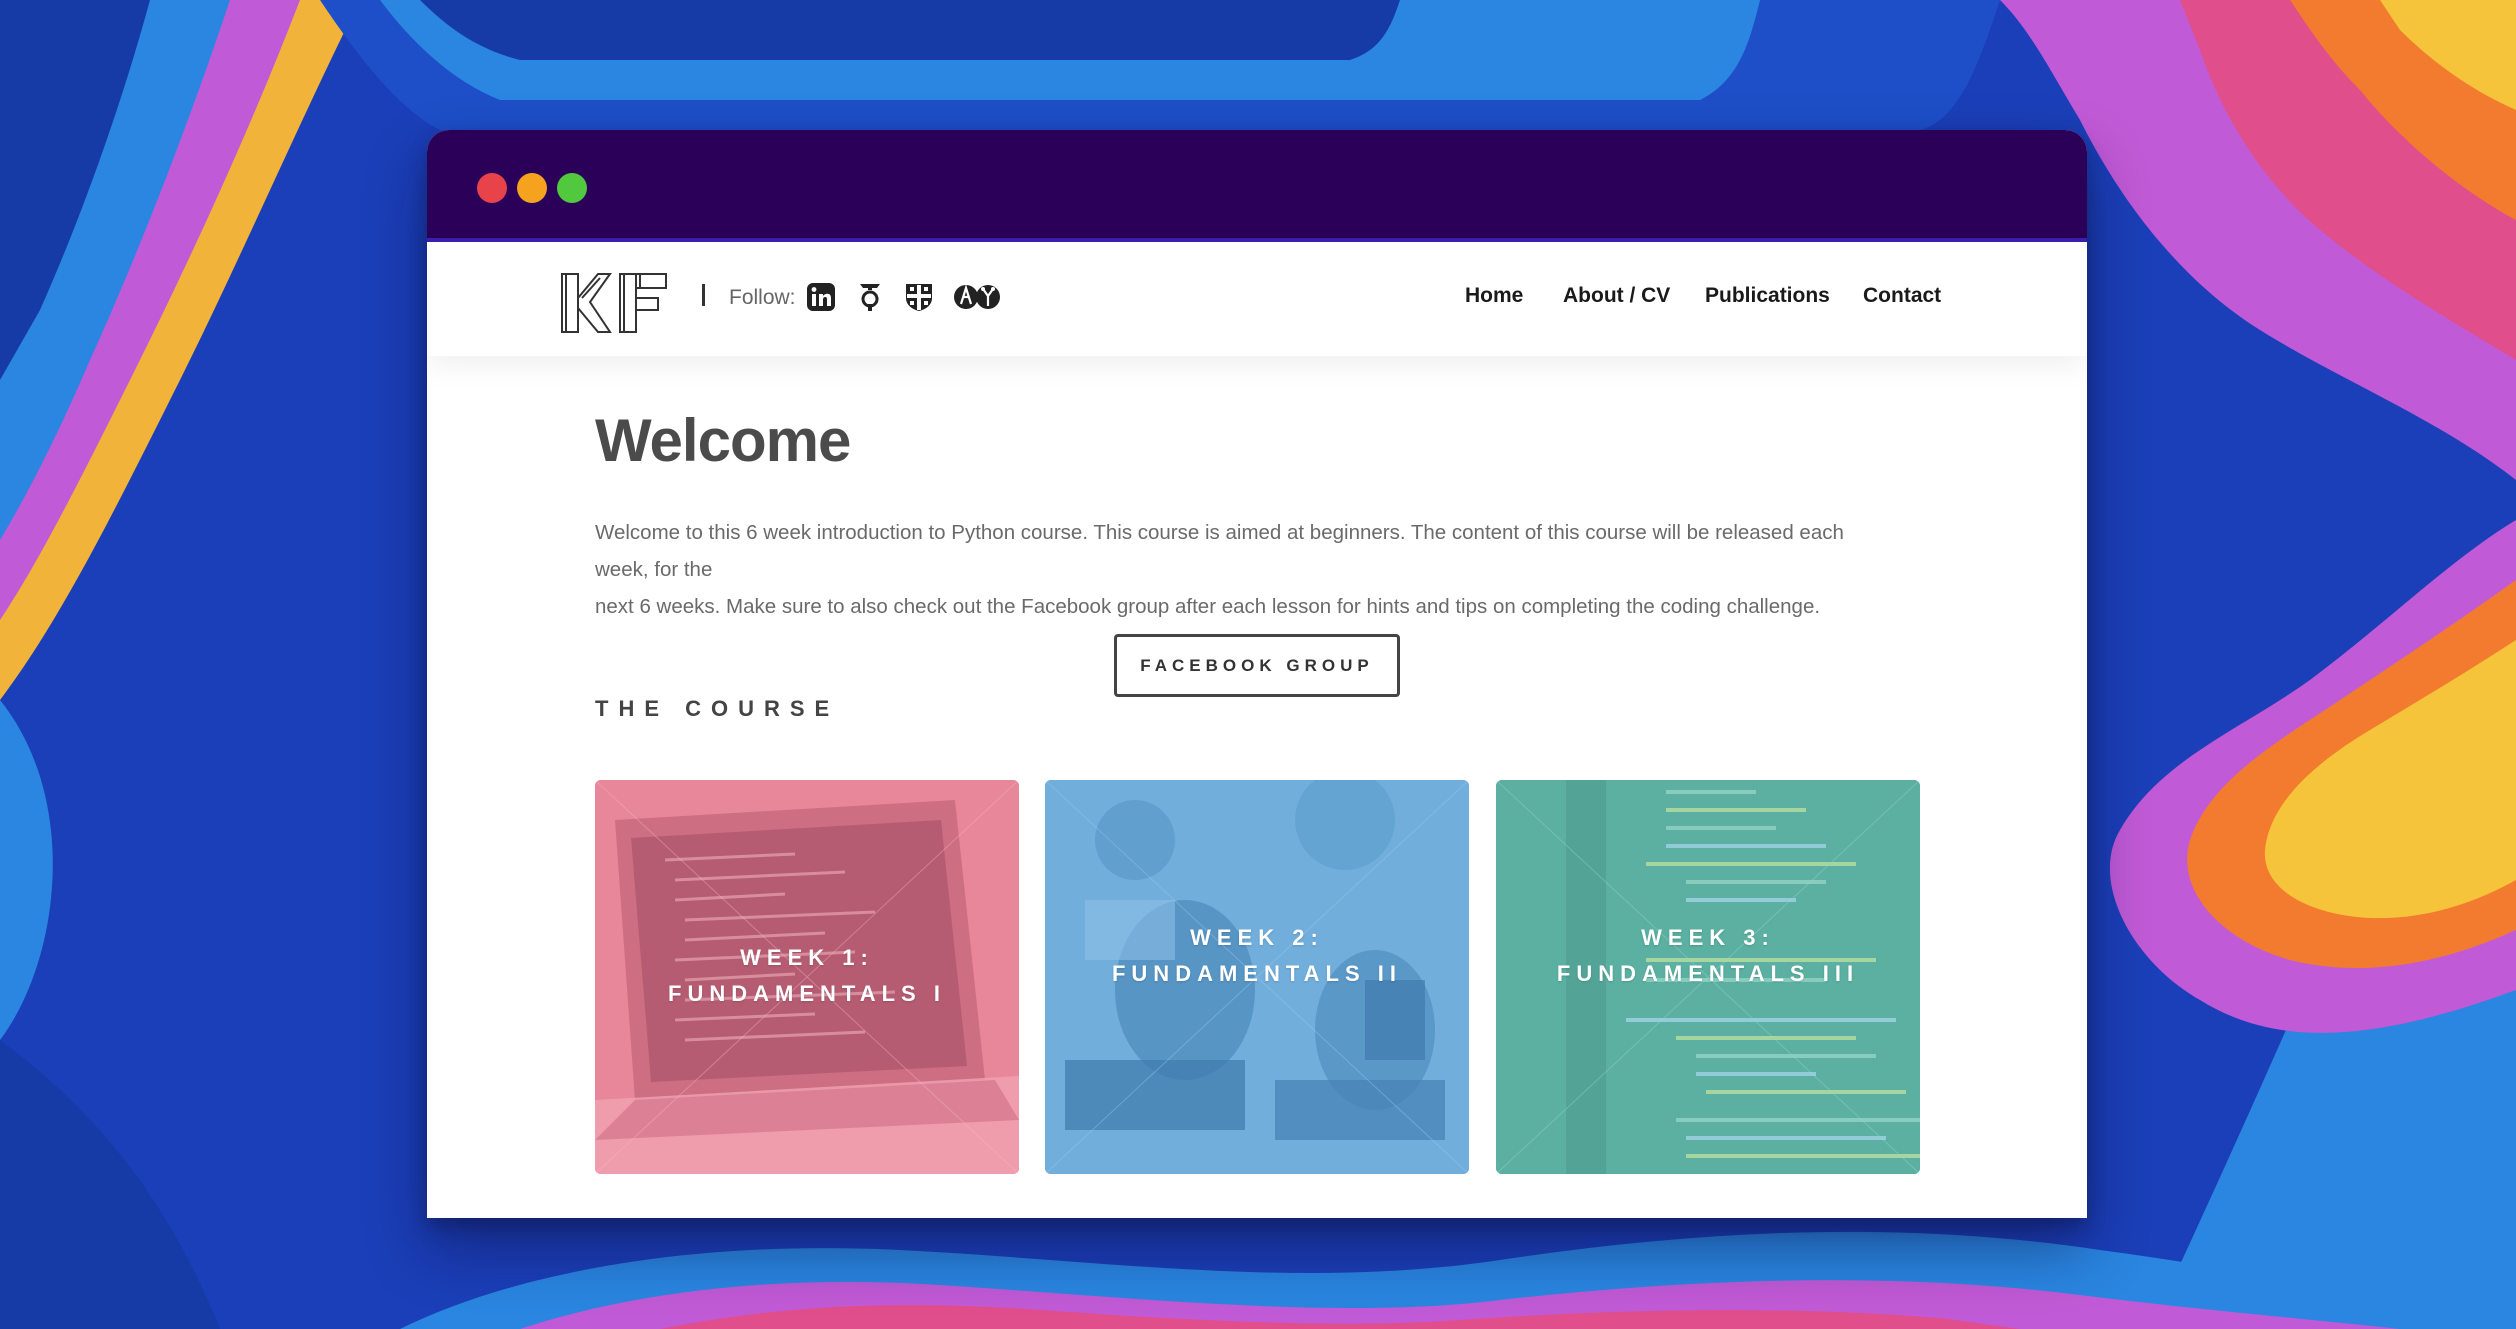 The width and height of the screenshot is (2516, 1329). Describe the element at coordinates (1494, 296) in the screenshot. I see `nav-home: Home` at that location.